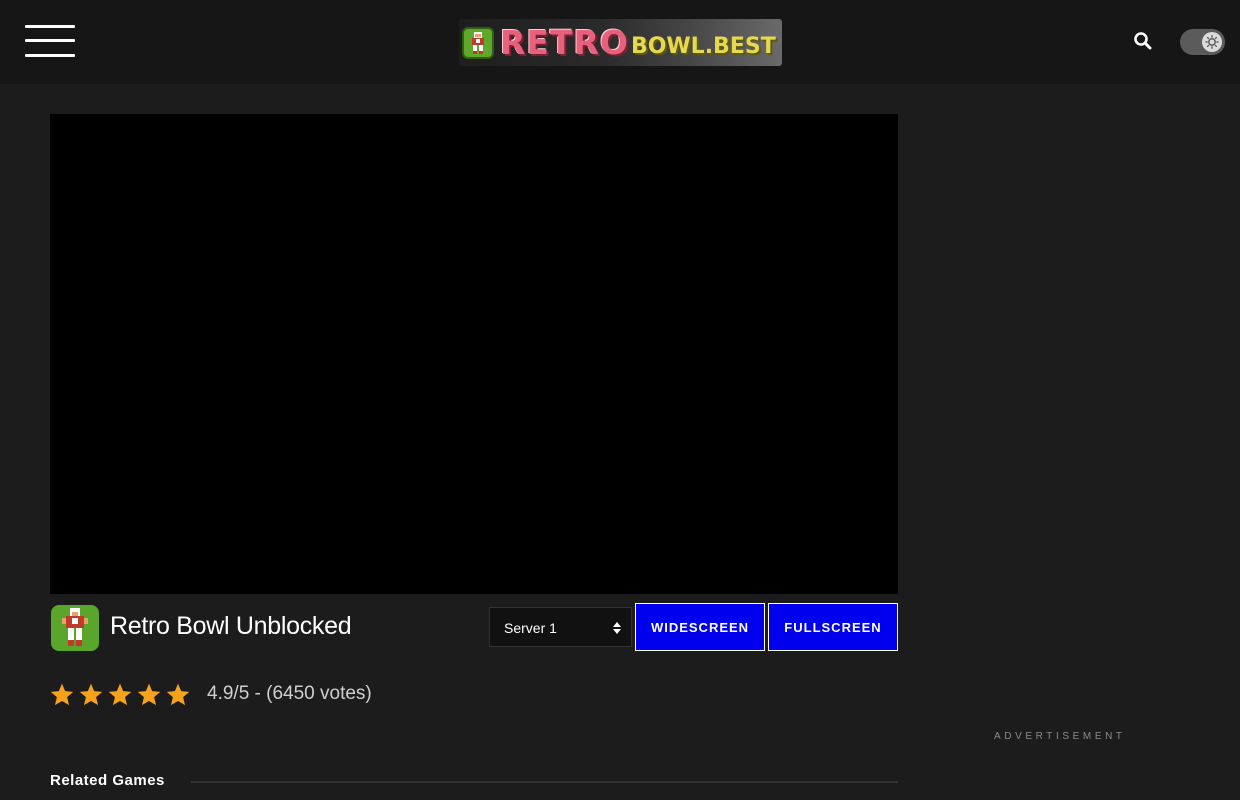 This screenshot has height=800, width=1240. Describe the element at coordinates (75, 628) in the screenshot. I see `game-icon` at that location.